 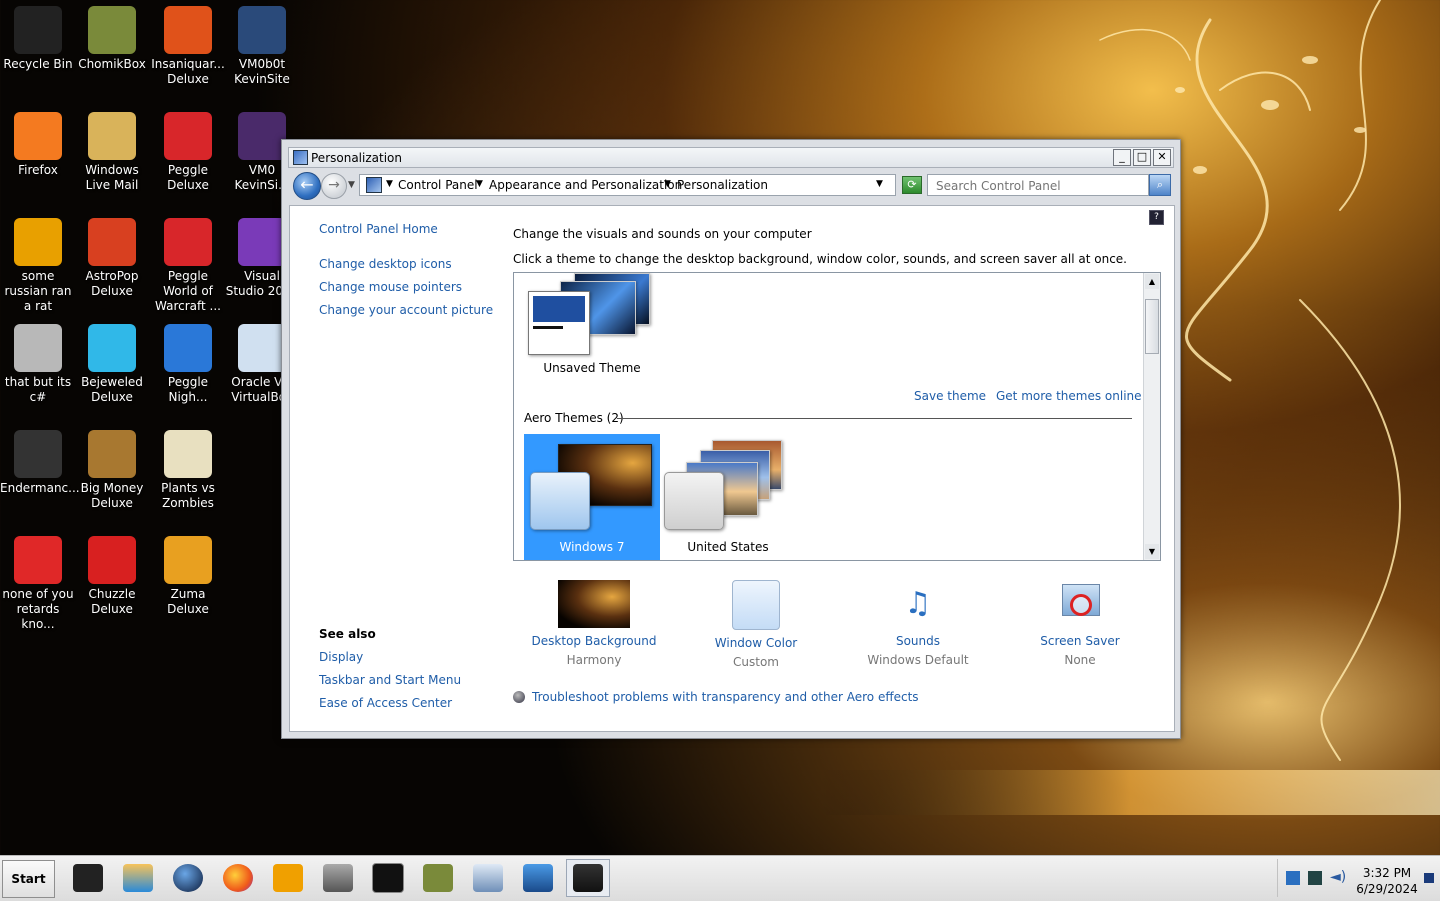 I want to click on taskbar-firefox, so click(x=238, y=878).